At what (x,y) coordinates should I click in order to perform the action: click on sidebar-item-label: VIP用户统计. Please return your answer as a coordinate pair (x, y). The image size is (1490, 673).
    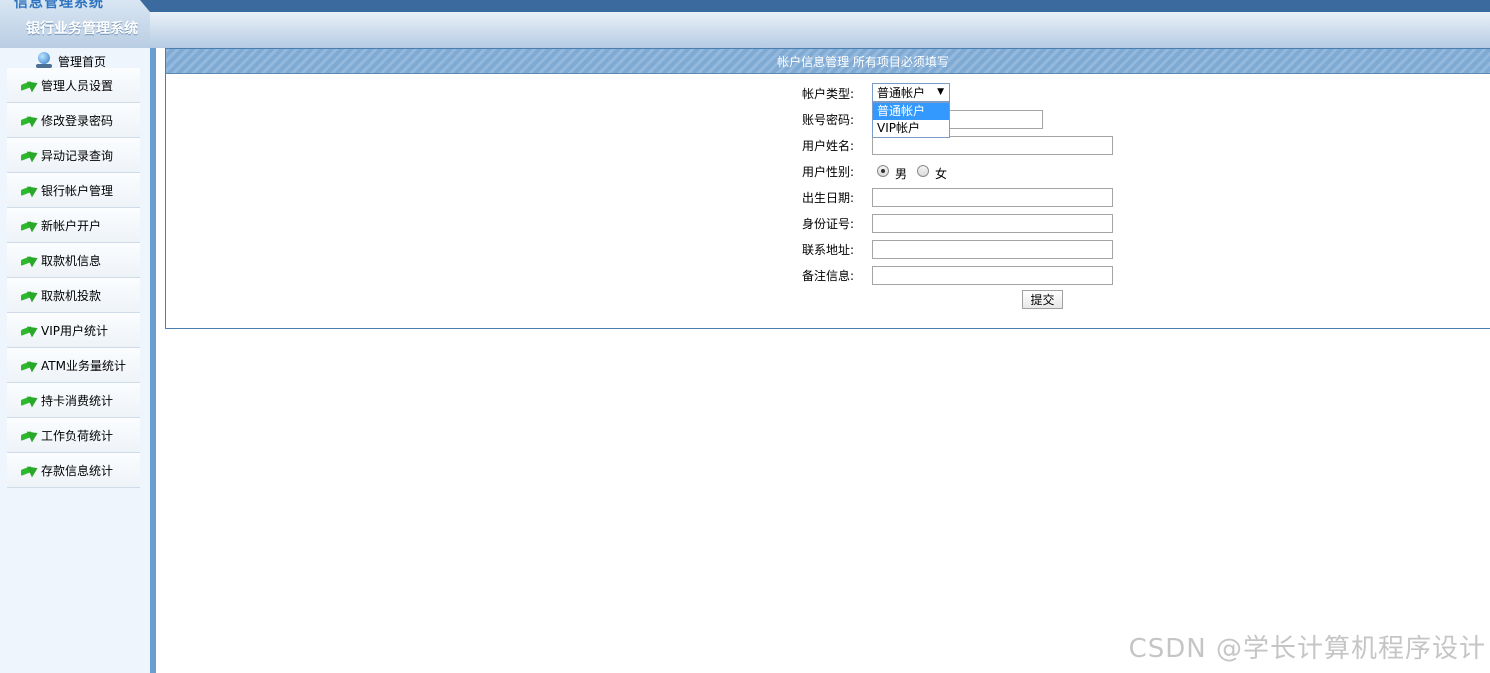
    Looking at the image, I should click on (74, 330).